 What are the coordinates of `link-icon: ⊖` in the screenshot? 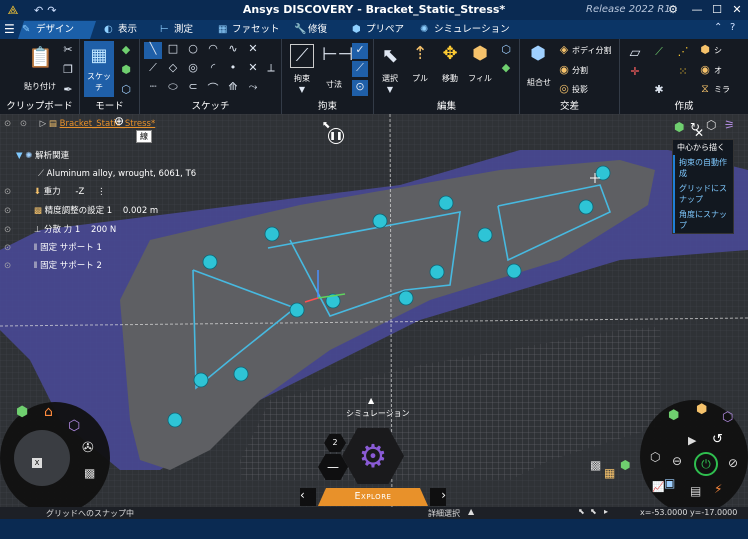 It's located at (677, 461).